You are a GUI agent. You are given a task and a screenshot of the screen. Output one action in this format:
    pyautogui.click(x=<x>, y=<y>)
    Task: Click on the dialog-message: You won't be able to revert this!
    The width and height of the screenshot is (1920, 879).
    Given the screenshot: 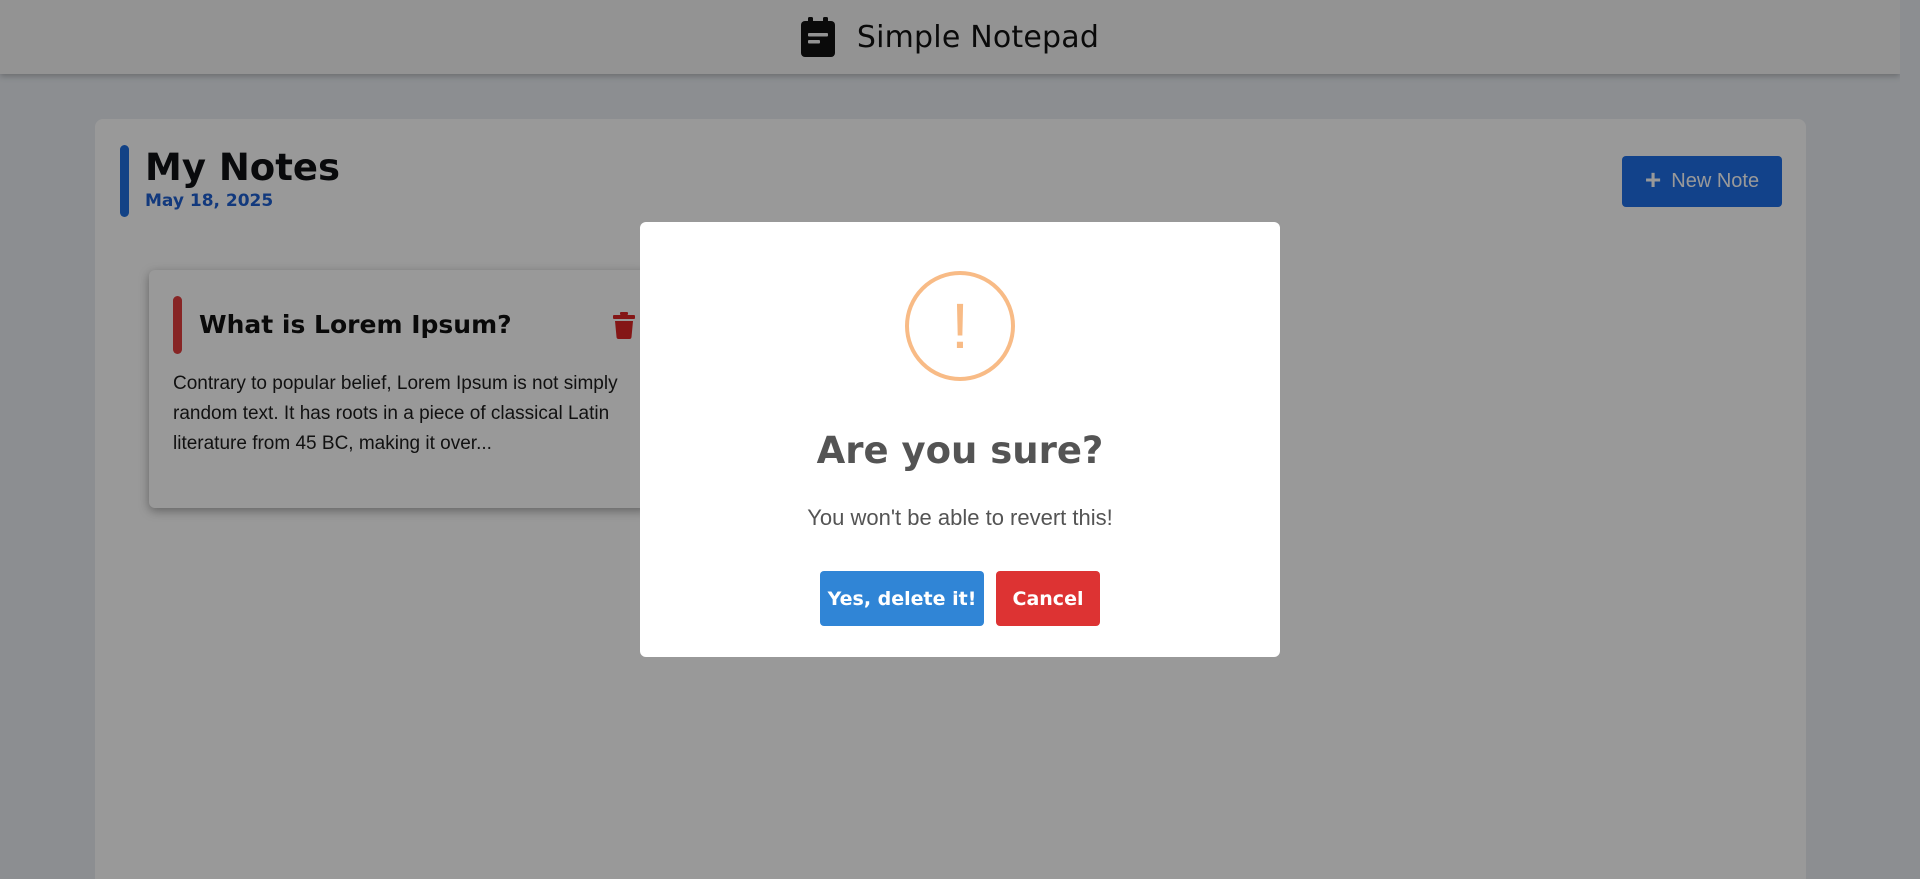 What is the action you would take?
    pyautogui.click(x=960, y=517)
    